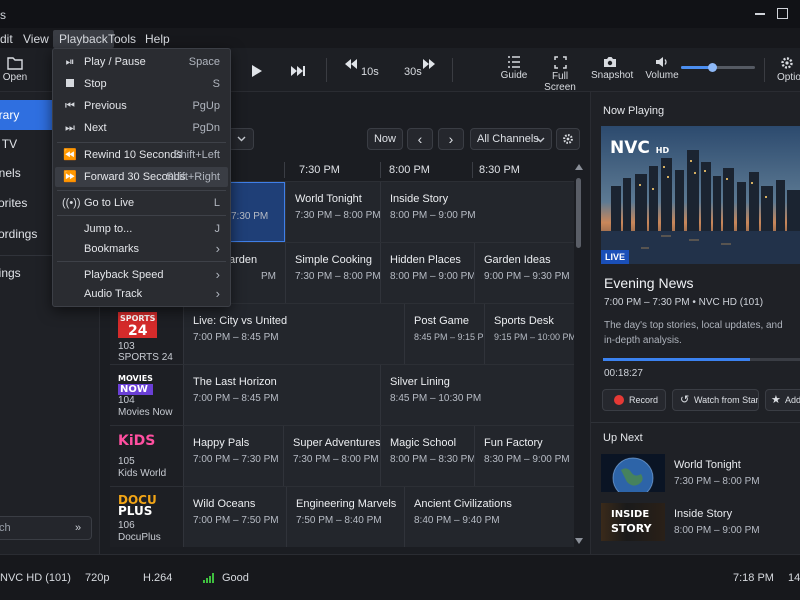  What do you see at coordinates (524, 456) in the screenshot?
I see `program-cell: Fun Factory 8:30 PM – 9:00 PM` at bounding box center [524, 456].